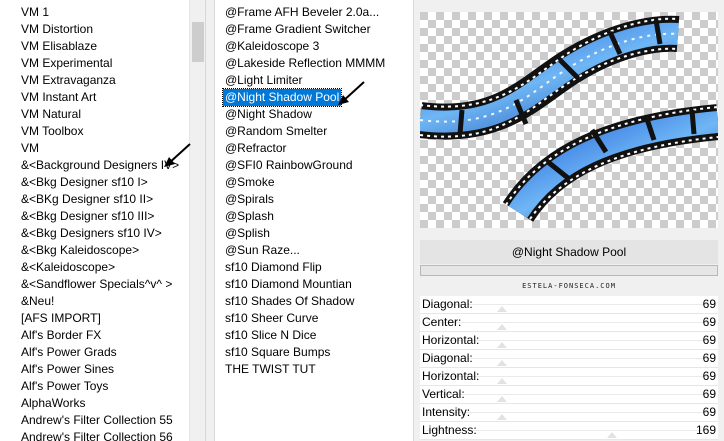  I want to click on category-item-background-designers-iv: &<Background Designers IV>, so click(100, 165).